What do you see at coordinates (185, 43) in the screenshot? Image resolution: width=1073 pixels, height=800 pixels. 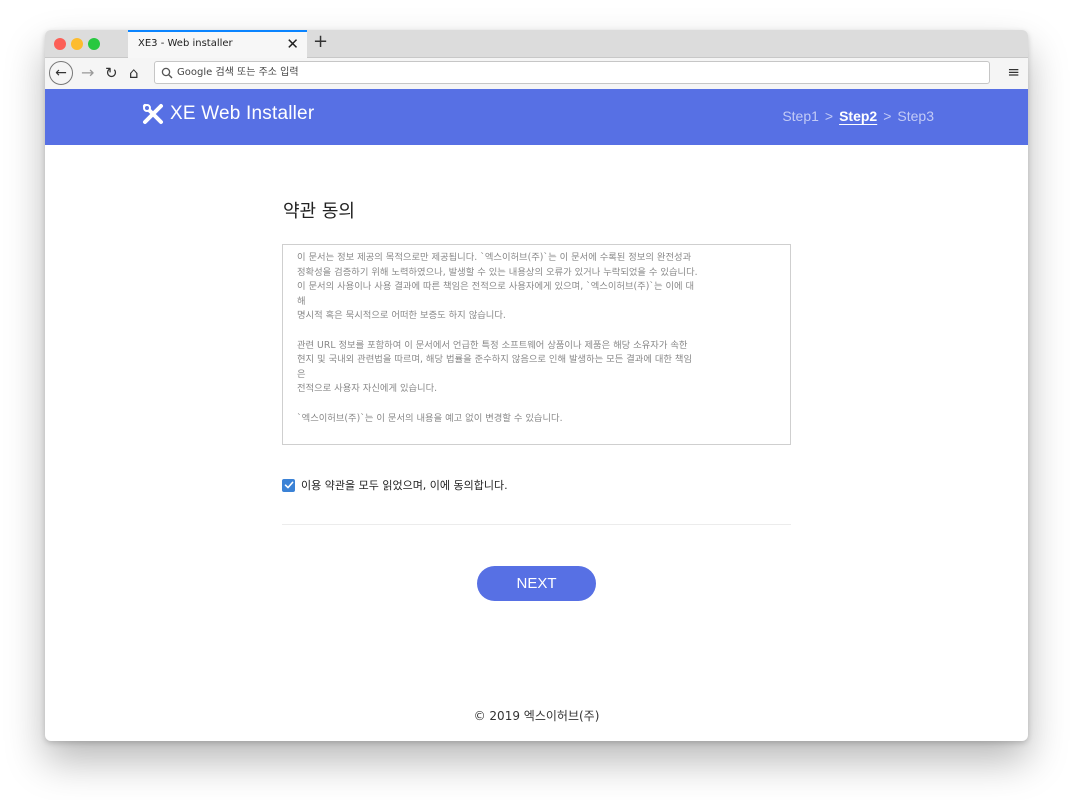 I see `tab-title: XE3 - Web installer` at bounding box center [185, 43].